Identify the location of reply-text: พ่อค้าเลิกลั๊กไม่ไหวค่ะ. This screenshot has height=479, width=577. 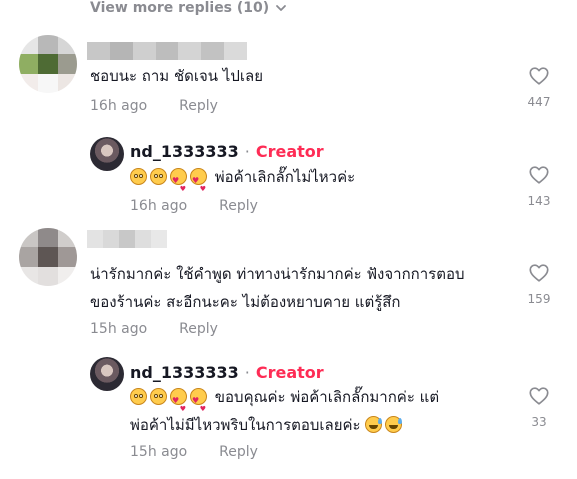
(243, 183).